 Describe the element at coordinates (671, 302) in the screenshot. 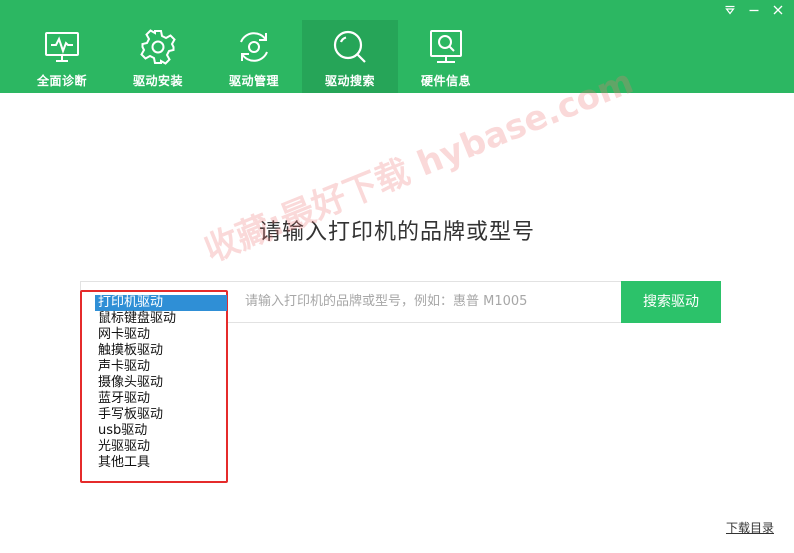

I see `search-driver-button: 搜索驱动` at that location.